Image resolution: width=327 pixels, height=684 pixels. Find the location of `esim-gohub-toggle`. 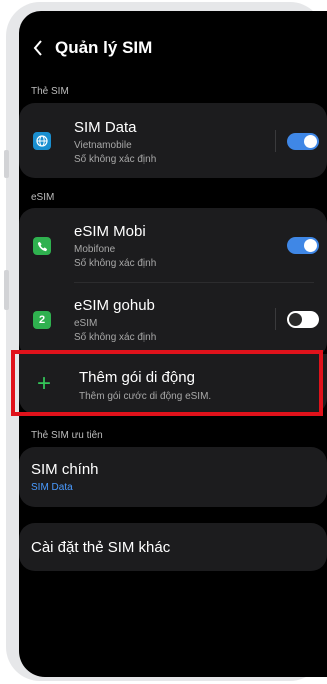

esim-gohub-toggle is located at coordinates (303, 319).